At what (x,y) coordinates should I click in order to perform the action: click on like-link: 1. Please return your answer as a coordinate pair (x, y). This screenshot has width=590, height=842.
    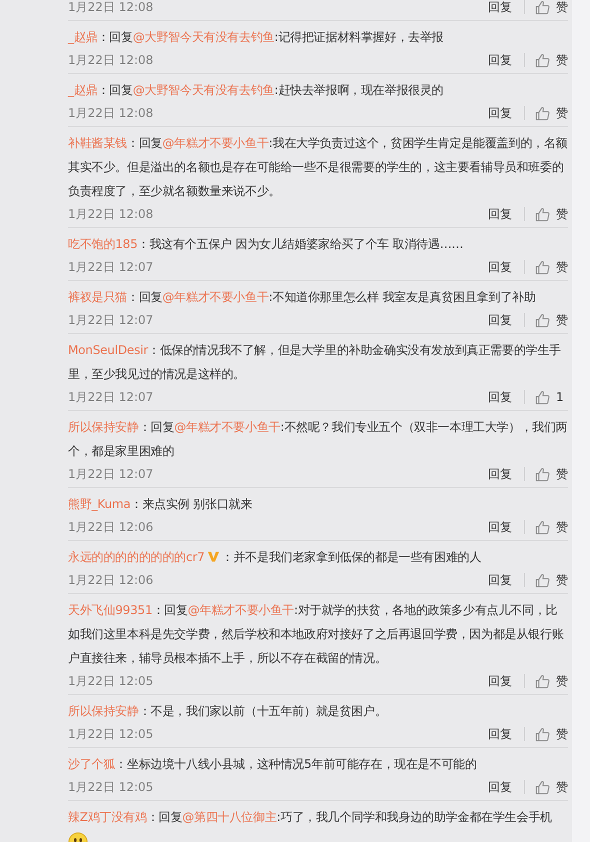
    Looking at the image, I should click on (562, 397).